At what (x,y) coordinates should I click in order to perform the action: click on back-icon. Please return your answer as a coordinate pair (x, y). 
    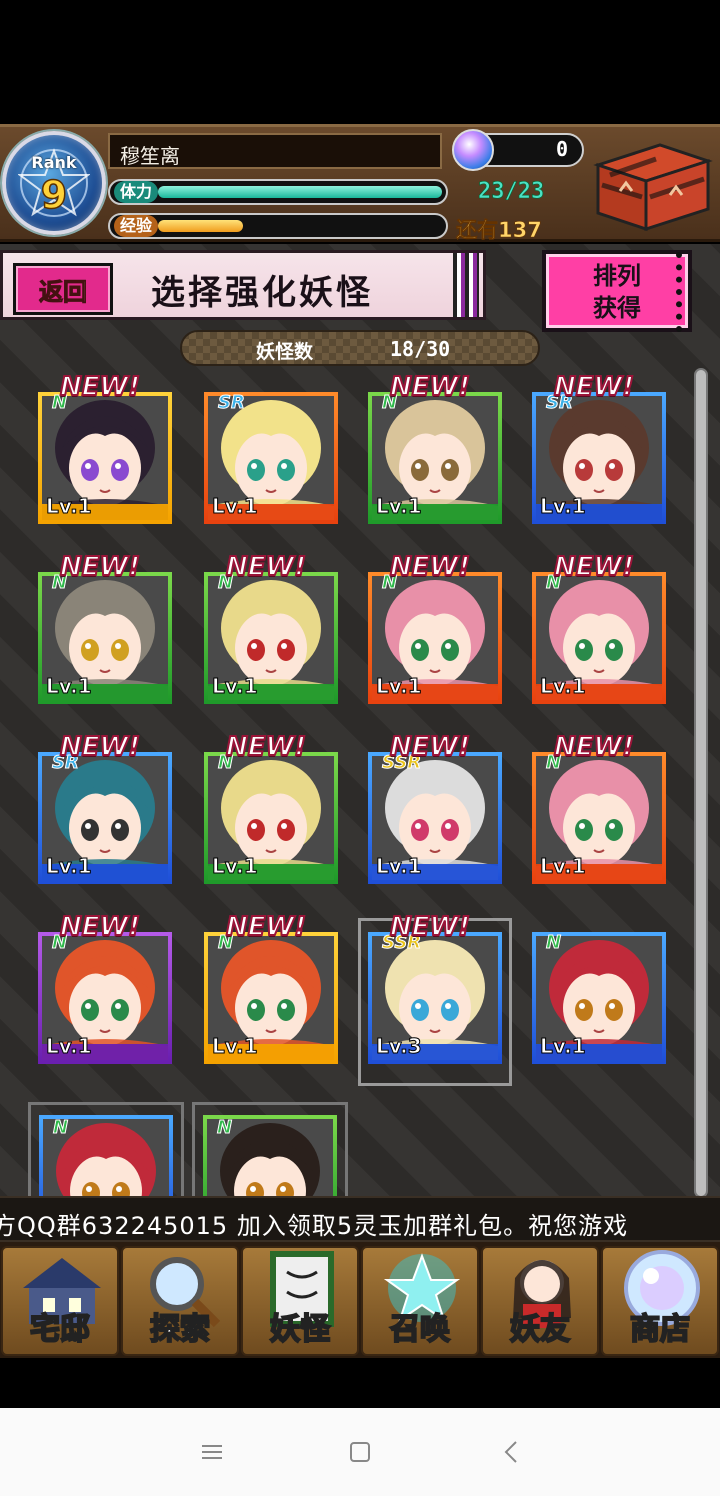
    Looking at the image, I should click on (510, 1452).